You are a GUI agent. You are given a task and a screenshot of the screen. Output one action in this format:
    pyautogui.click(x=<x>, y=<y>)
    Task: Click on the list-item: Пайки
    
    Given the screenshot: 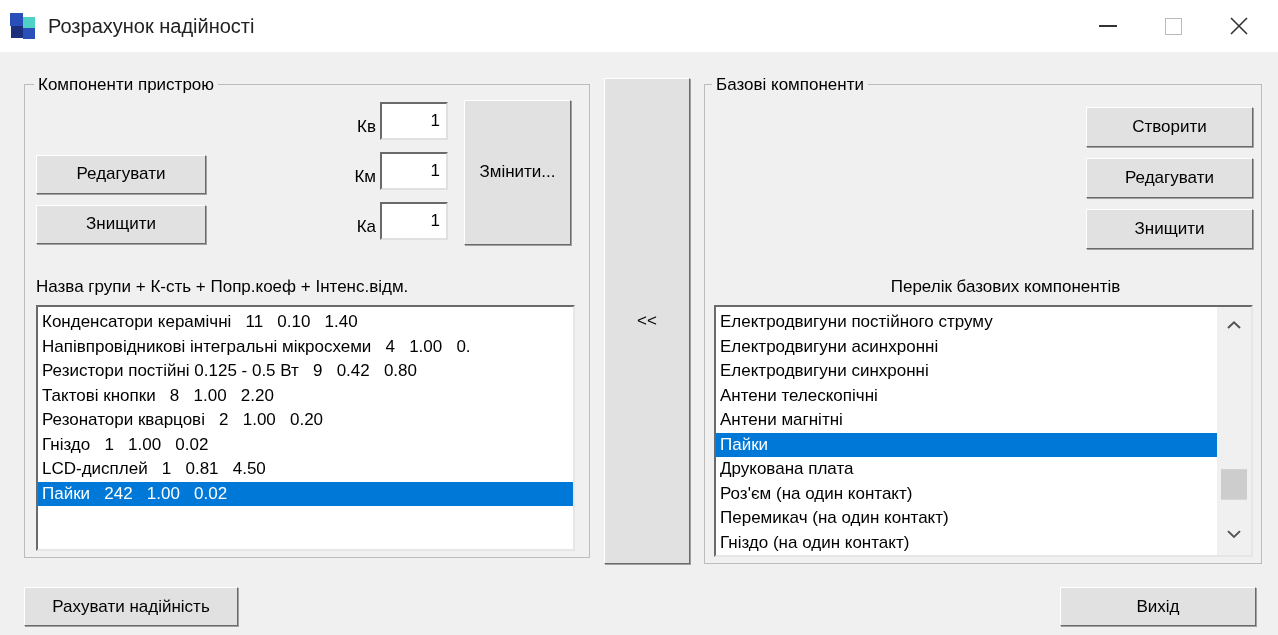 What is the action you would take?
    pyautogui.click(x=966, y=444)
    